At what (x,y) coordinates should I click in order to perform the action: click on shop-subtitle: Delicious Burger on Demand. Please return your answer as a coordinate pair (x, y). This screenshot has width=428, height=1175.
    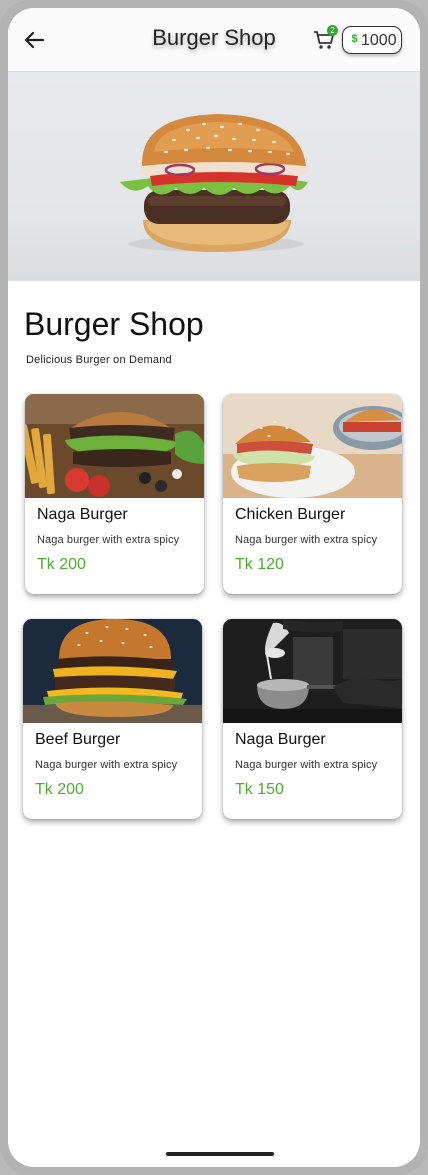
    Looking at the image, I should click on (99, 360).